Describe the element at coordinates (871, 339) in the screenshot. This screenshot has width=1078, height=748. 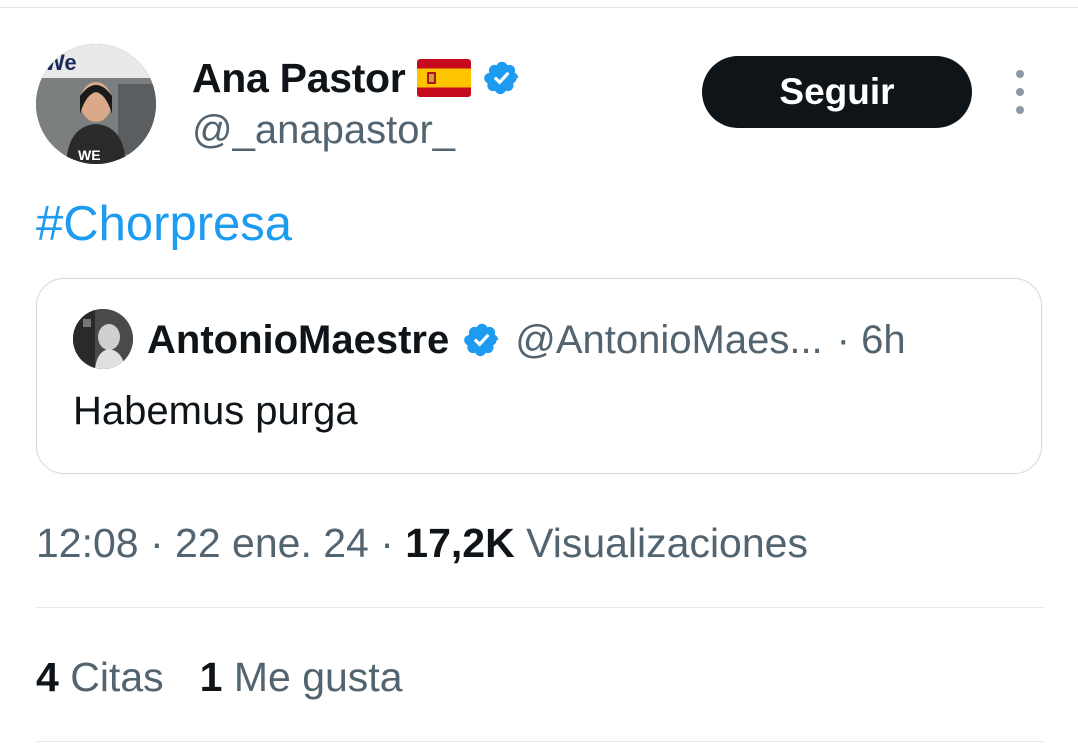
I see `quoted-time: · 6h` at that location.